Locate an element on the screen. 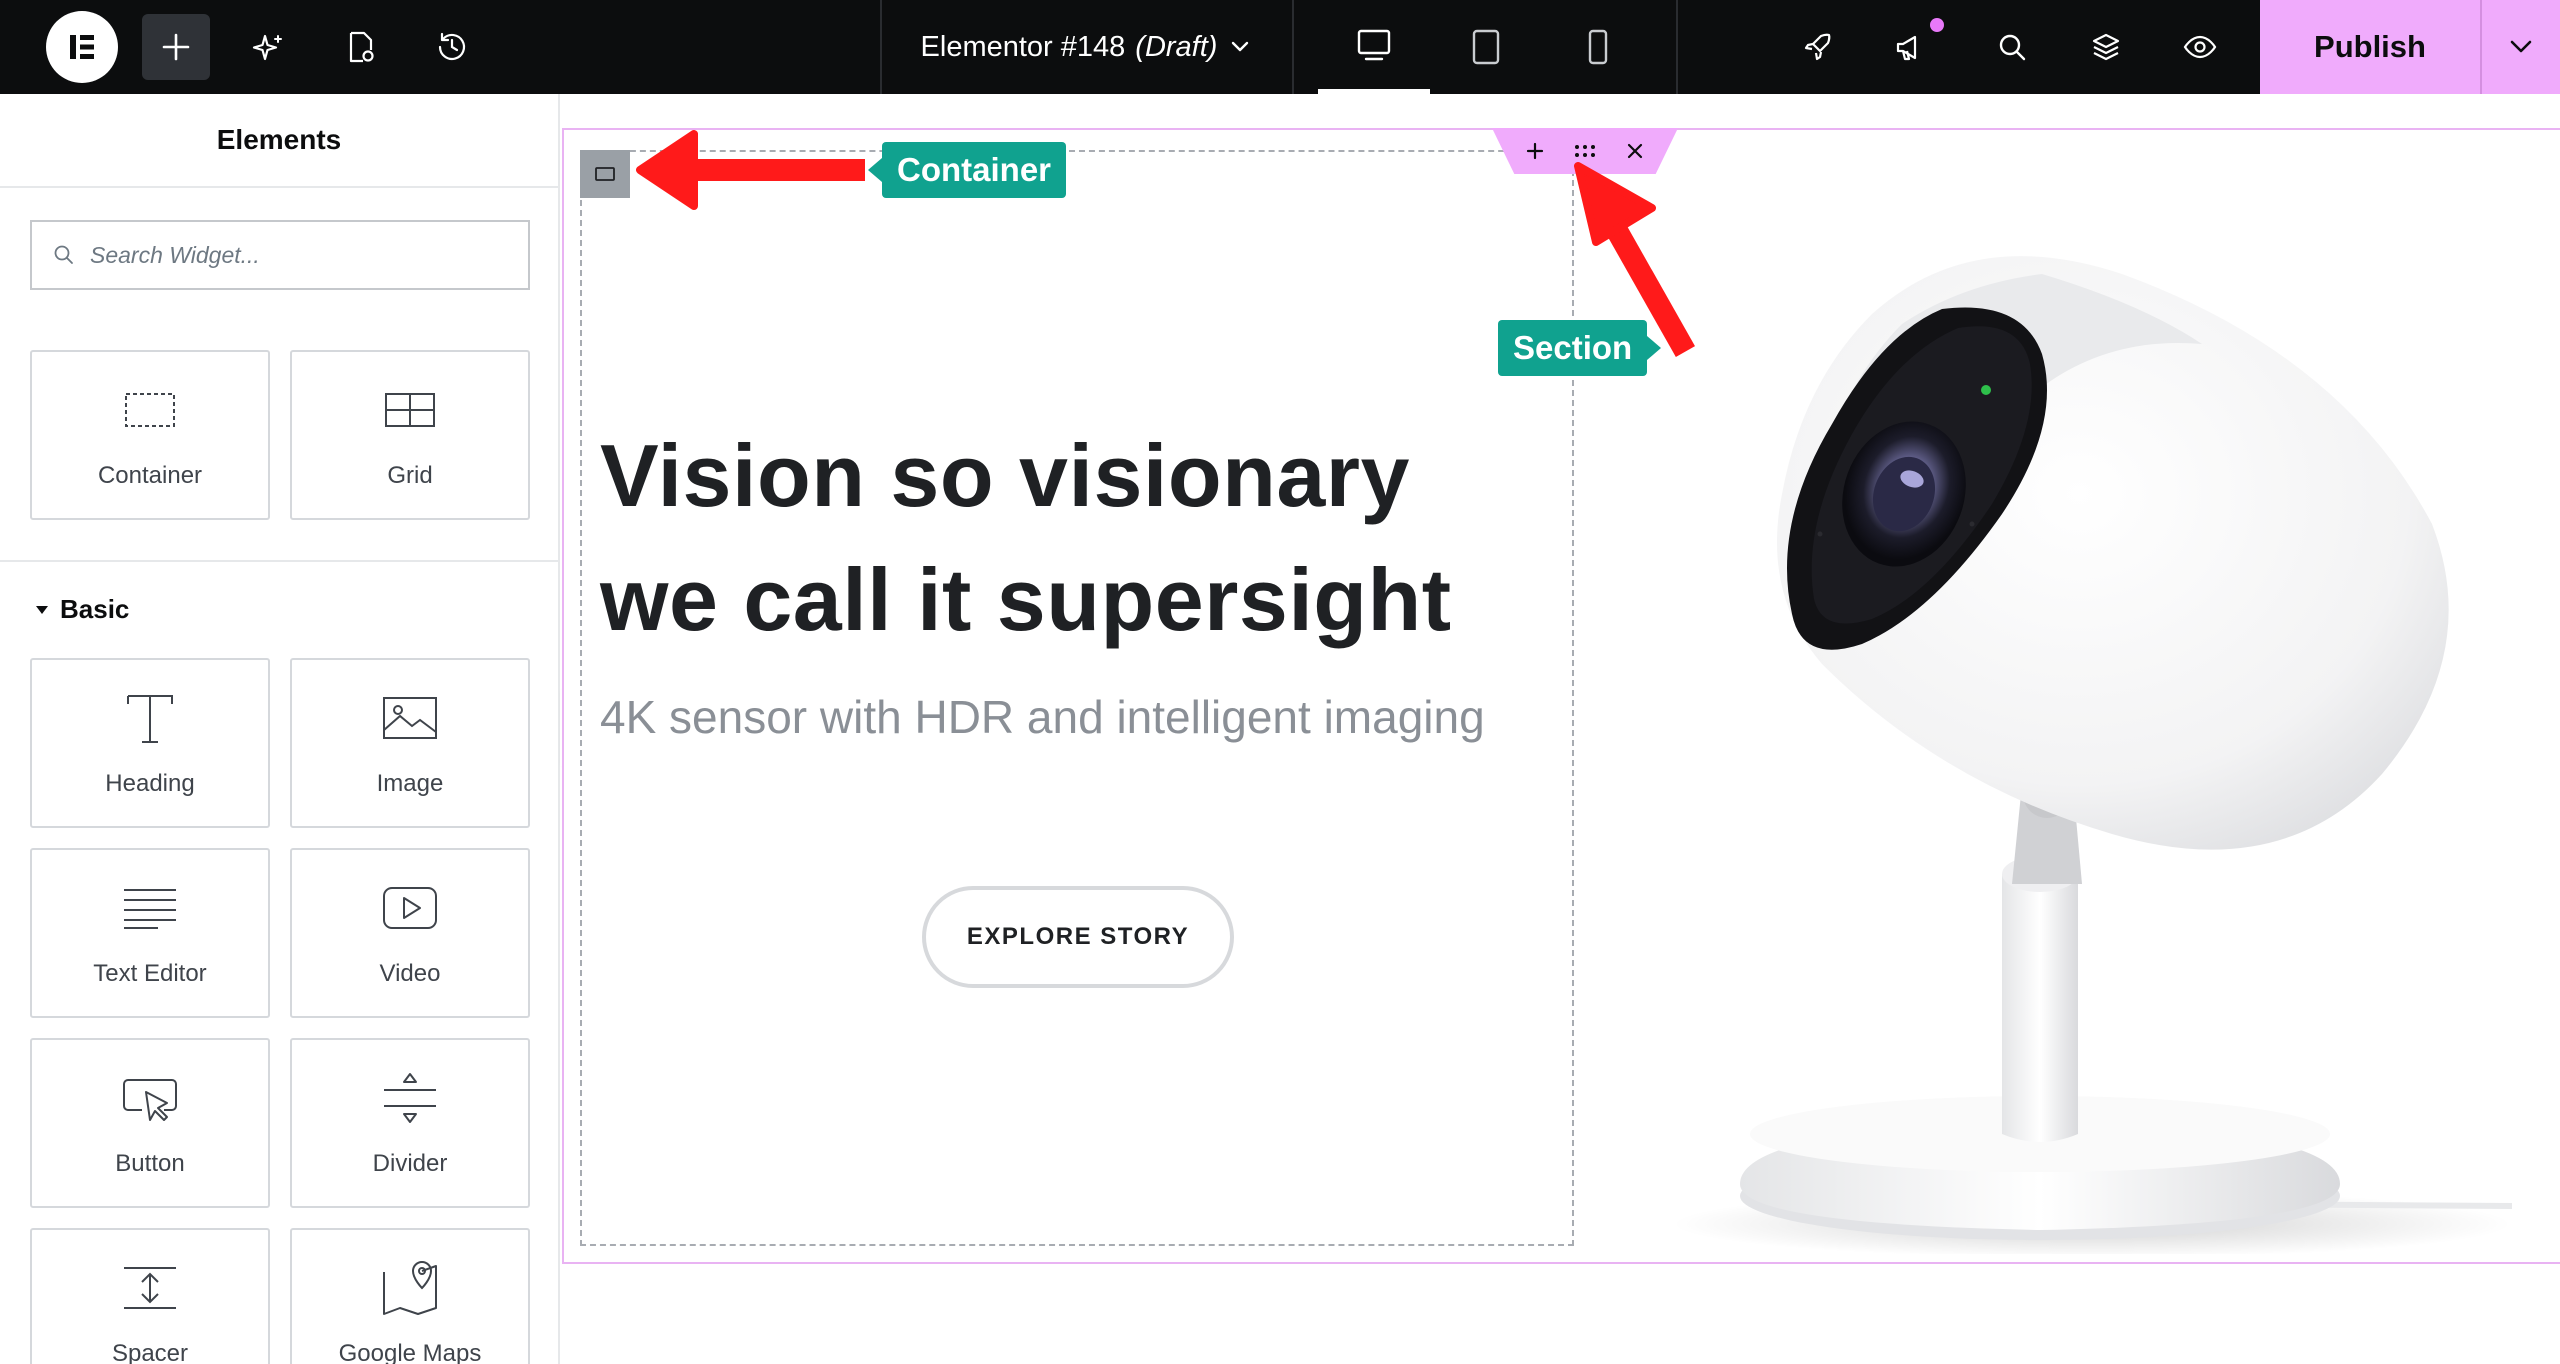  document-status: (Draft) is located at coordinates (1176, 46).